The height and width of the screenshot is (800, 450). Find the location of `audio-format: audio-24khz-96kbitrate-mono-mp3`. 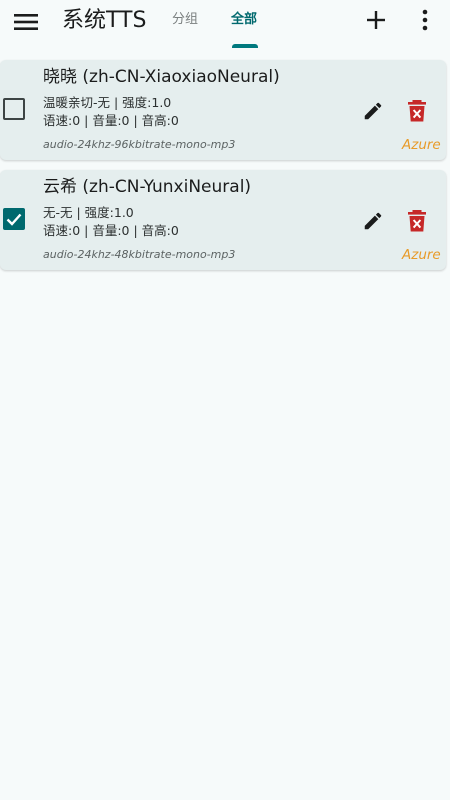

audio-format: audio-24khz-96kbitrate-mono-mp3 is located at coordinates (139, 144).